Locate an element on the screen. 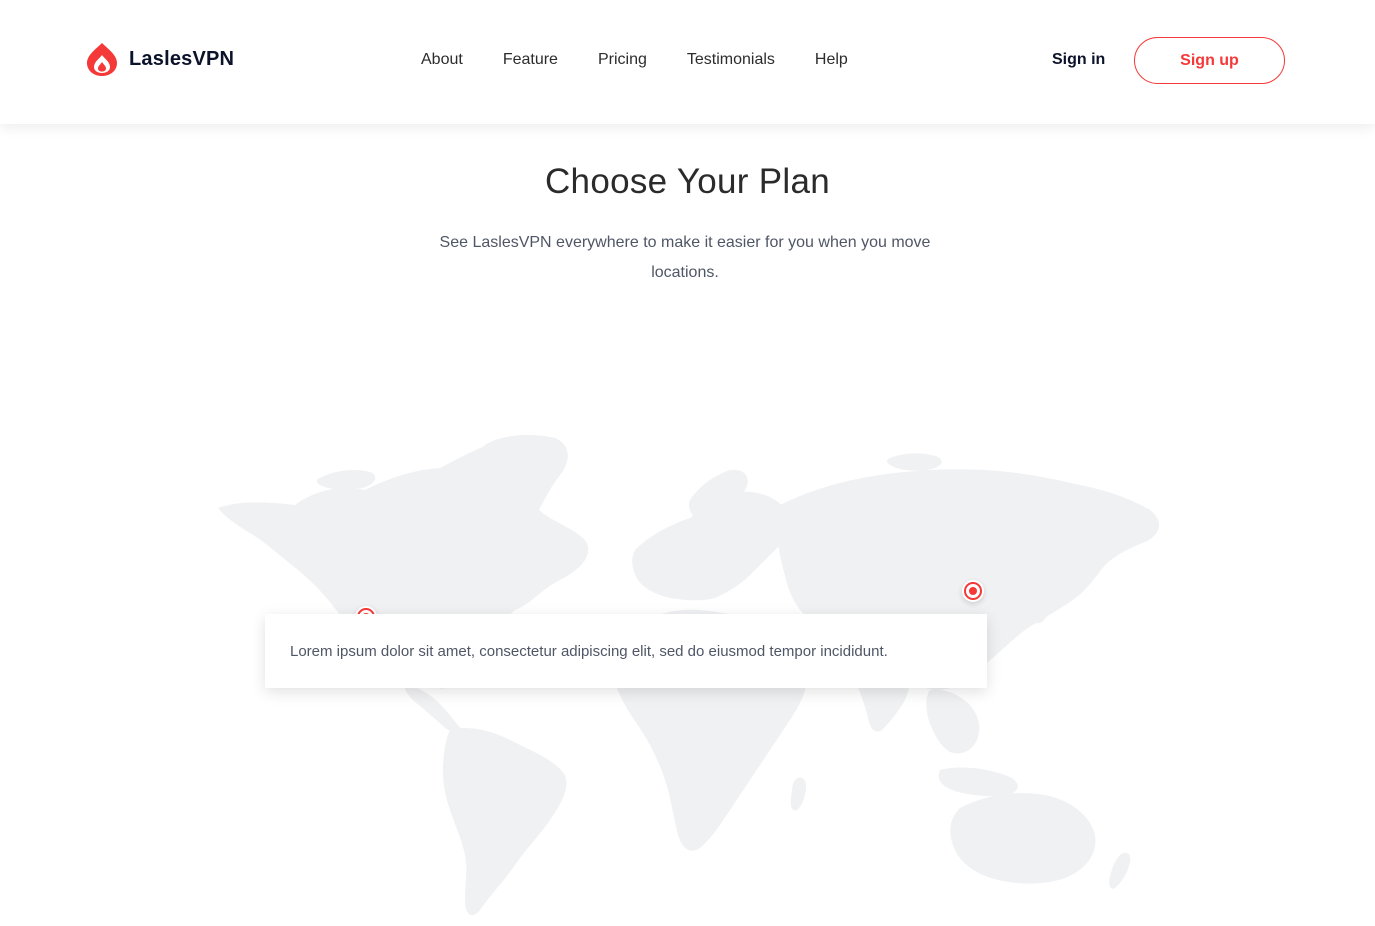 Image resolution: width=1375 pixels, height=926 pixels. brand-name-prefix: Lasles is located at coordinates (161, 58).